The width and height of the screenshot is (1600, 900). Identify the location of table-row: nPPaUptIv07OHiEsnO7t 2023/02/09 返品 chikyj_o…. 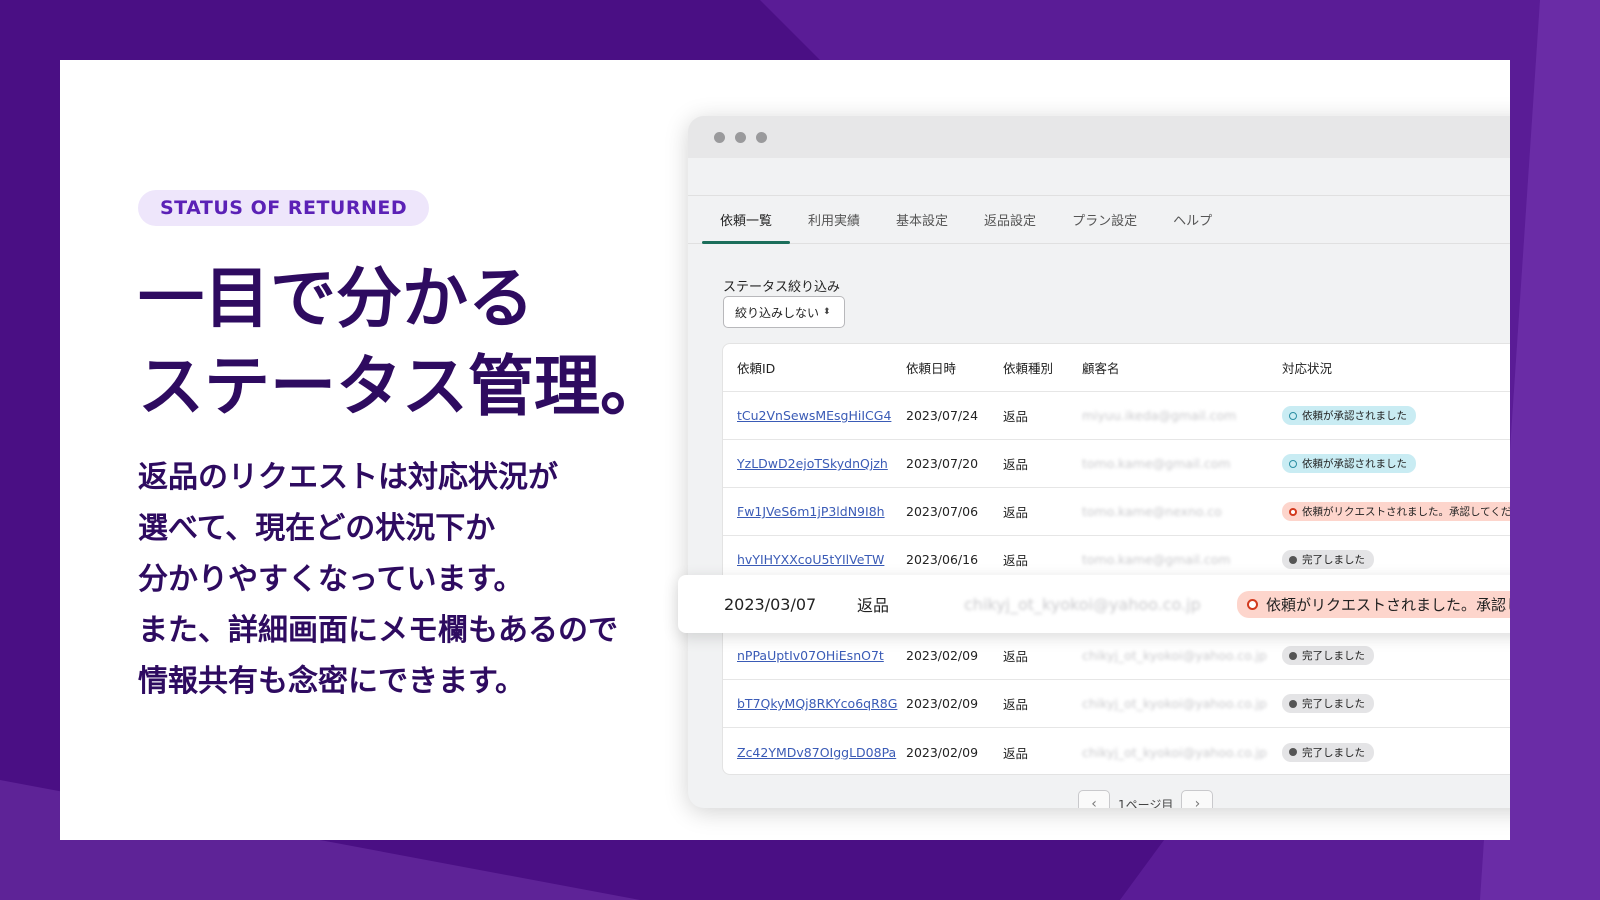
(1116, 656).